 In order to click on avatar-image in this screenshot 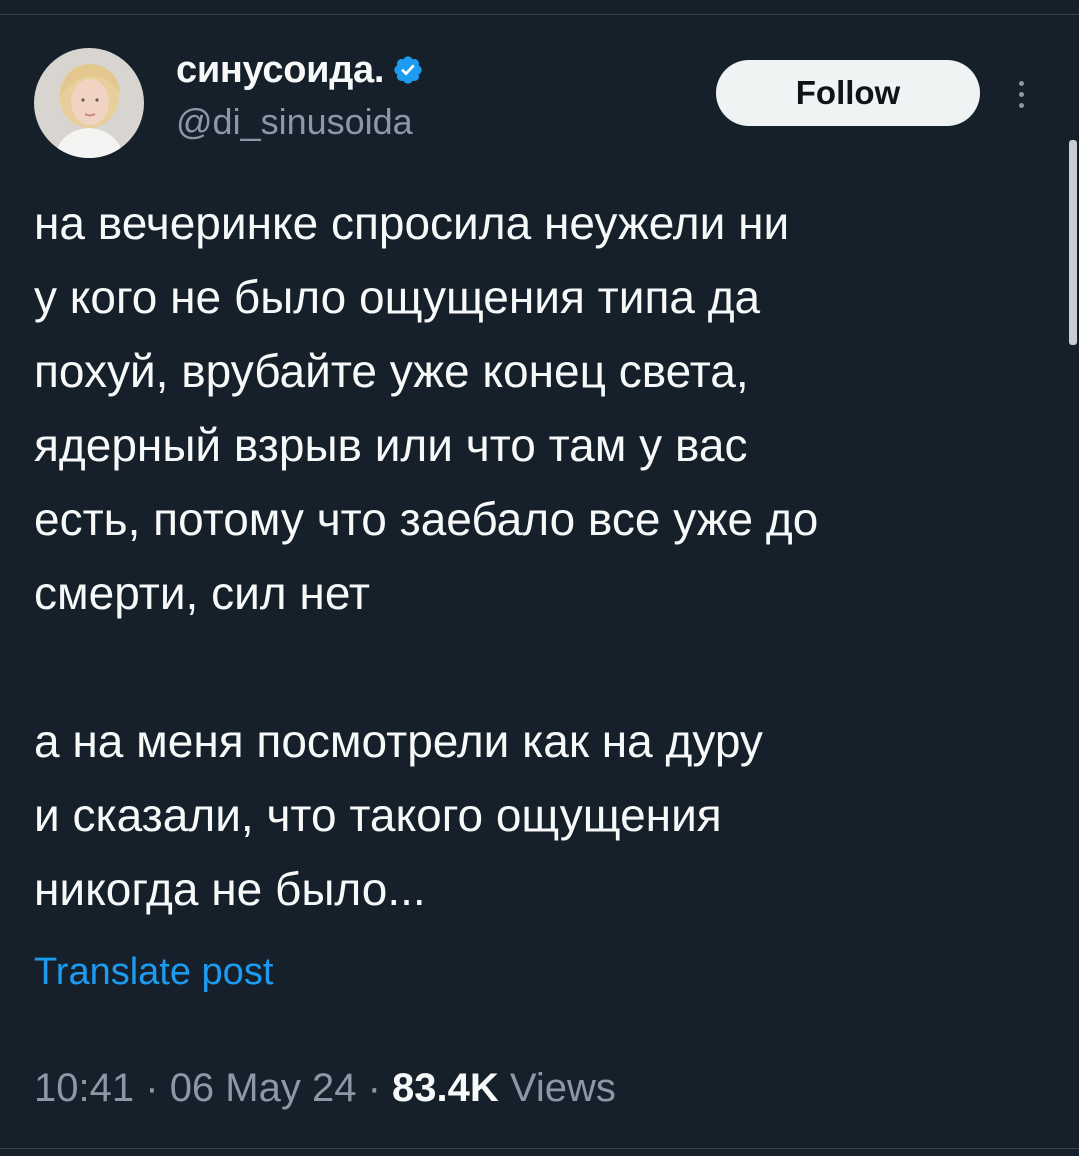, I will do `click(89, 103)`.